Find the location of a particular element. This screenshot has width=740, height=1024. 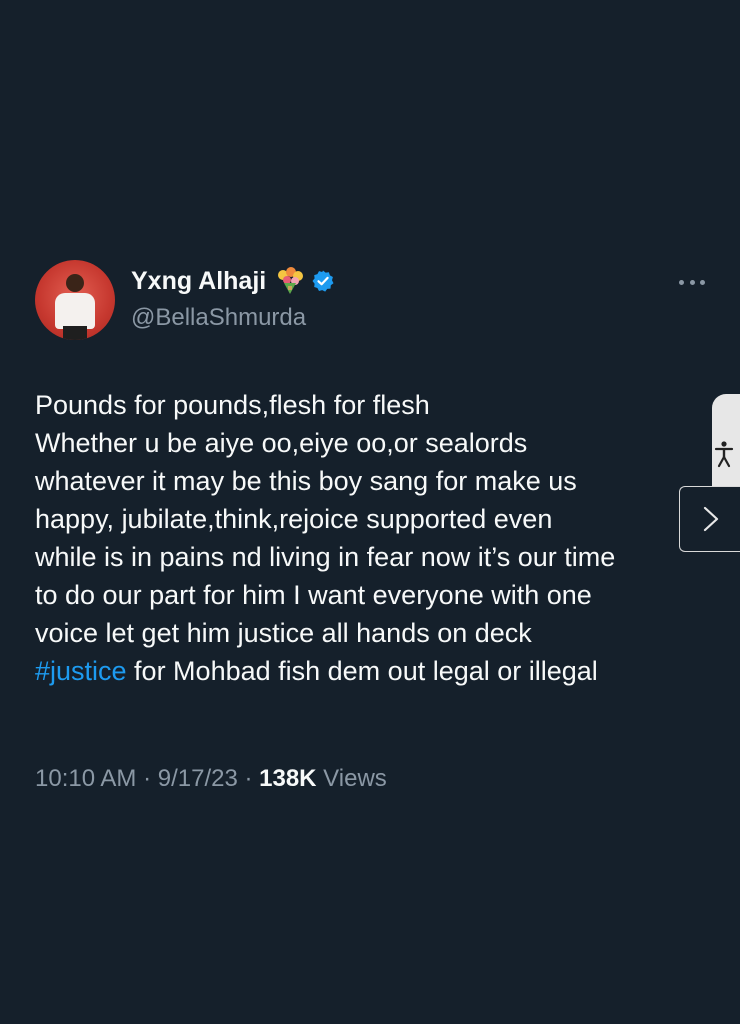

avatar-head is located at coordinates (75, 283).